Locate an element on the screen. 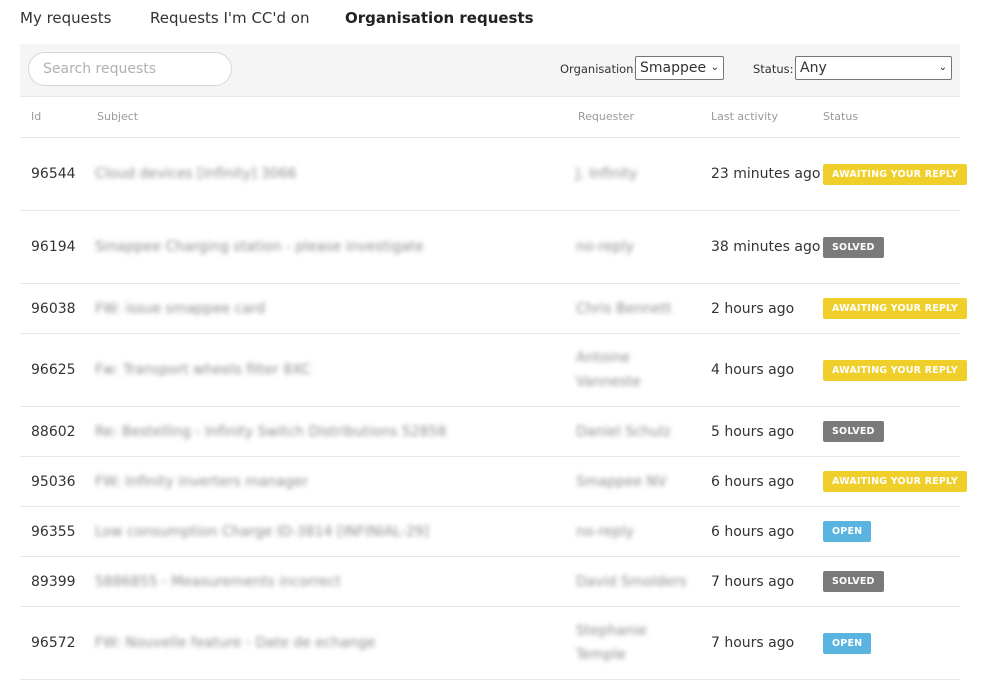  request-subject: FW: issue smappee card is located at coordinates (305, 308).